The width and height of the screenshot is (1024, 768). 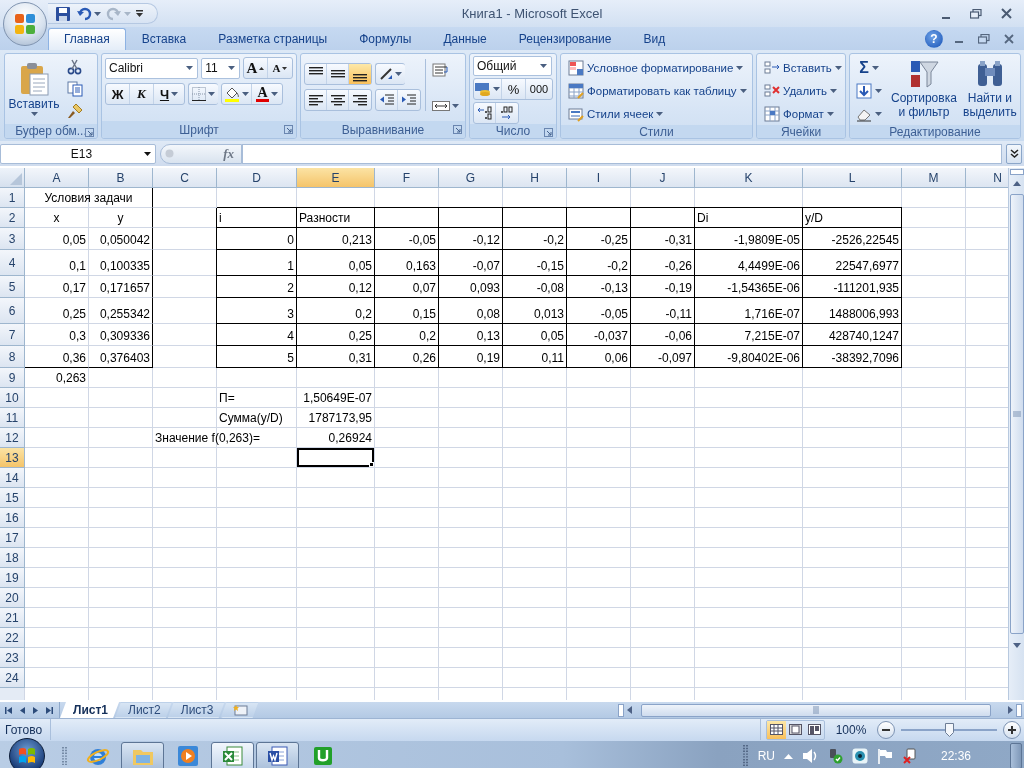 I want to click on column-header: E, so click(x=336, y=178).